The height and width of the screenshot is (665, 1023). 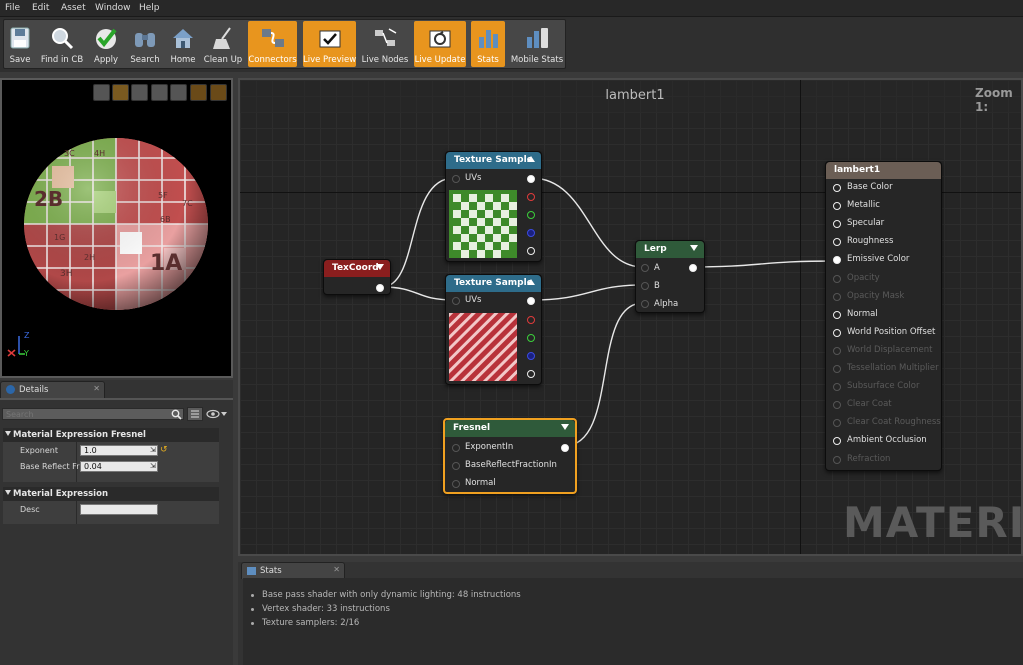 I want to click on lerp-header: Lerp, so click(x=670, y=249).